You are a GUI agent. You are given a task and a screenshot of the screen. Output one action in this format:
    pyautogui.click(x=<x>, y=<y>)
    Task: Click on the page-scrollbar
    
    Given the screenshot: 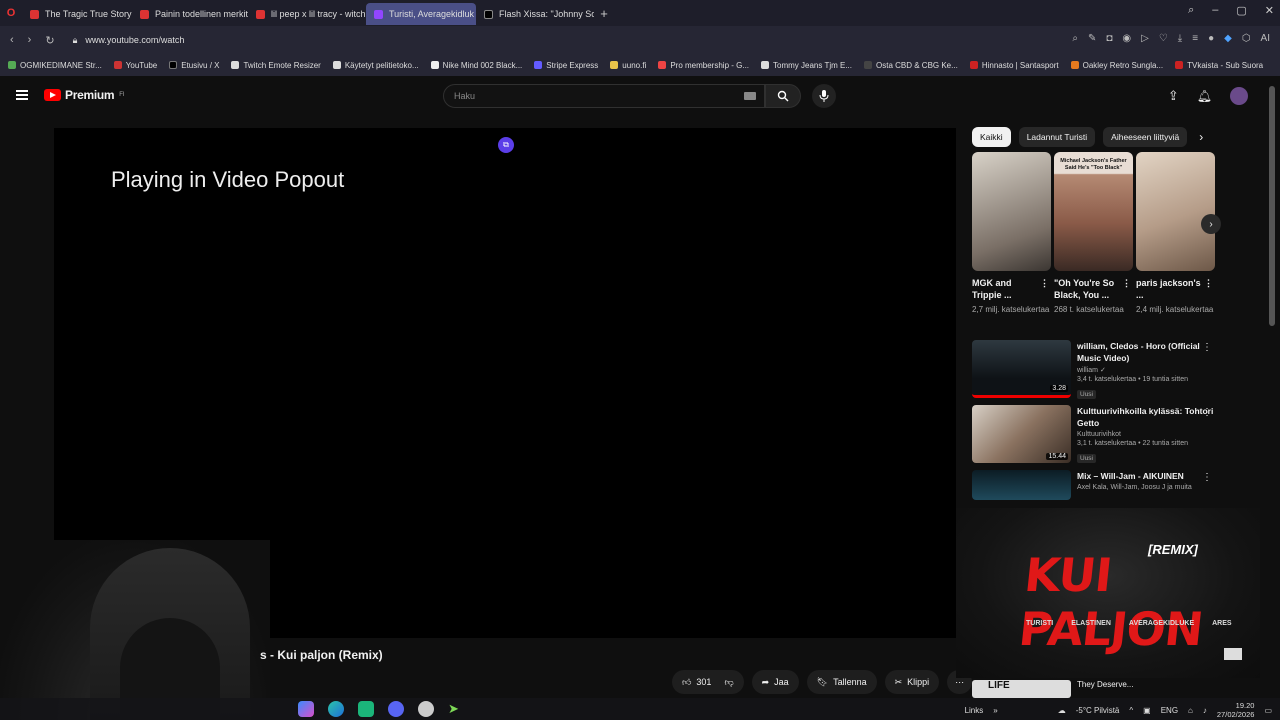 What is the action you would take?
    pyautogui.click(x=1272, y=387)
    